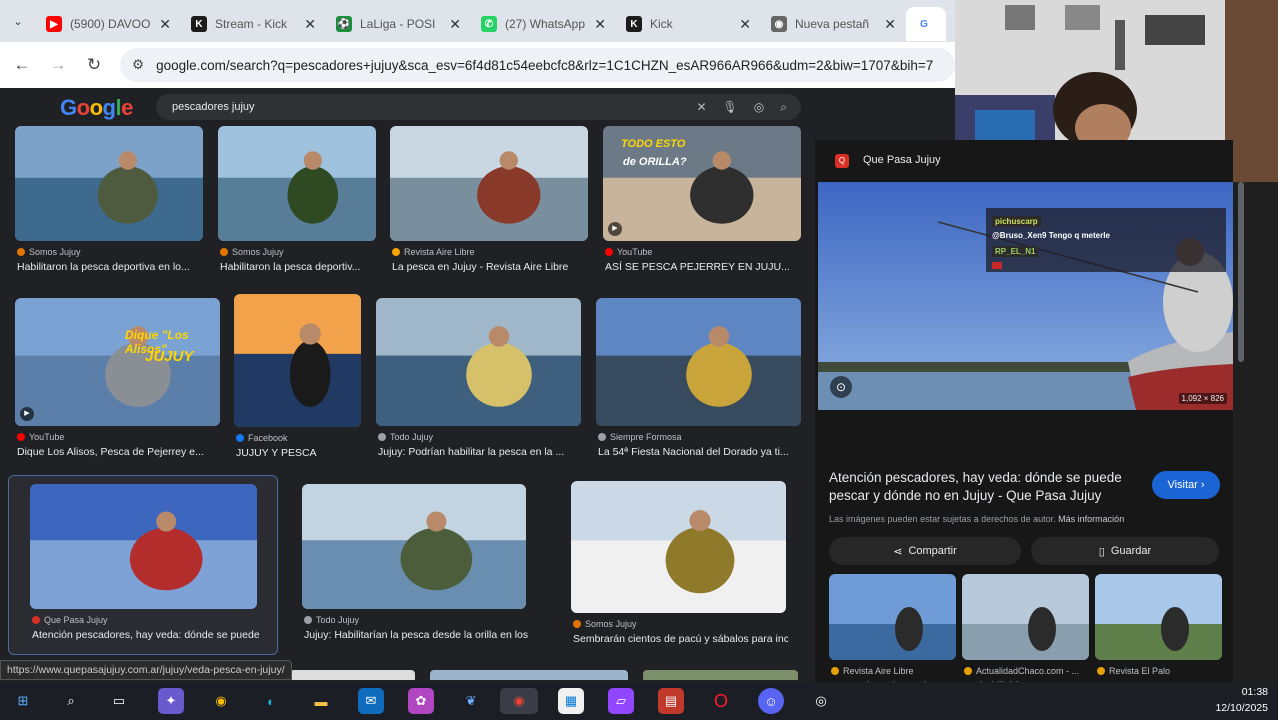 This screenshot has width=1278, height=720. What do you see at coordinates (49, 252) in the screenshot?
I see `result-source: Somos Jujuy` at bounding box center [49, 252].